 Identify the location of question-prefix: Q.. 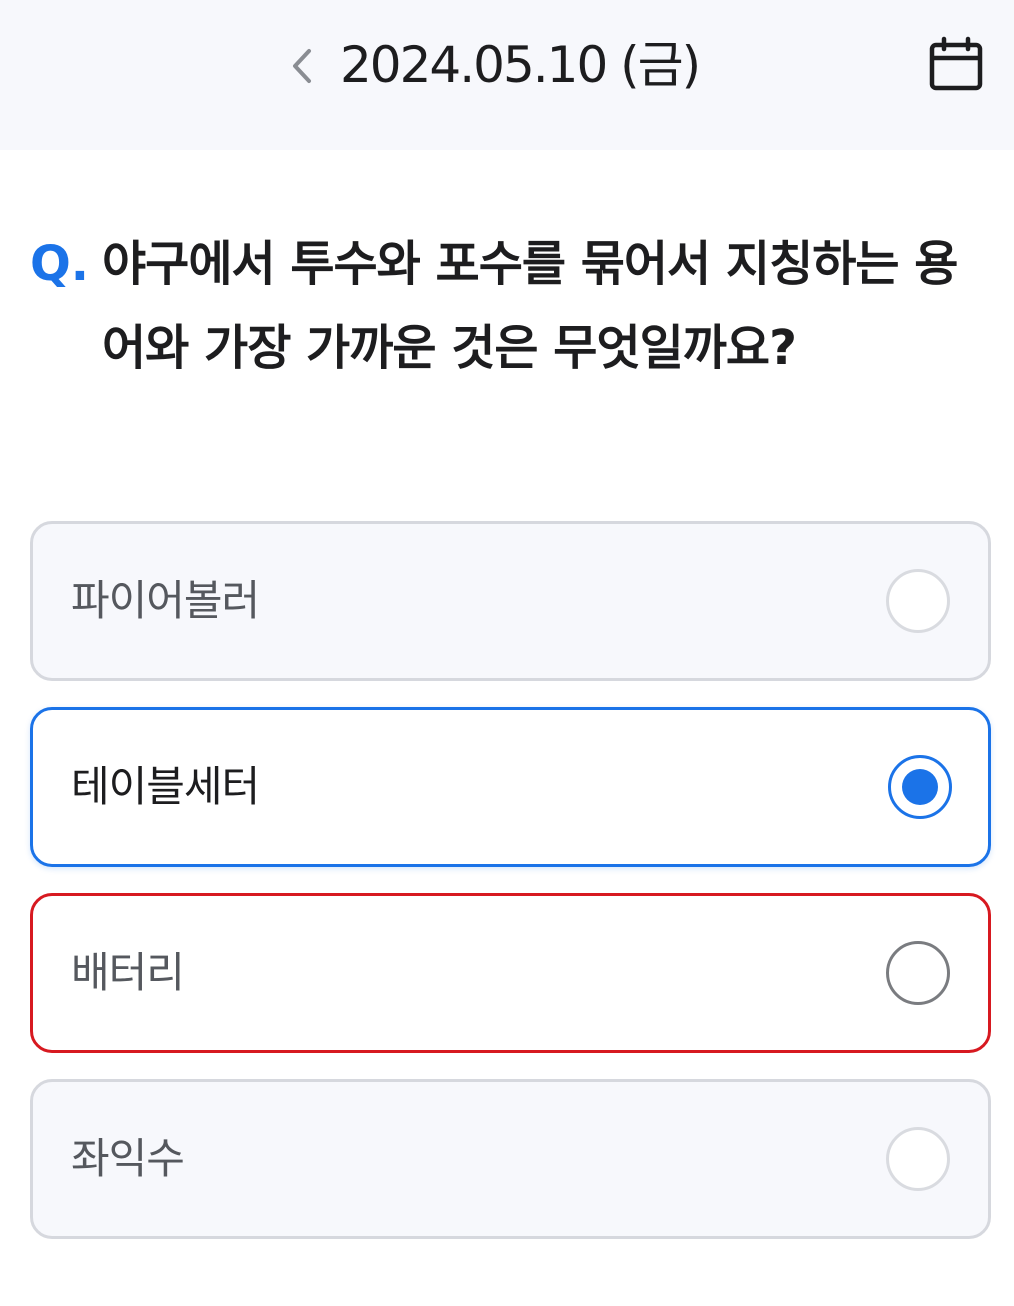
(60, 264).